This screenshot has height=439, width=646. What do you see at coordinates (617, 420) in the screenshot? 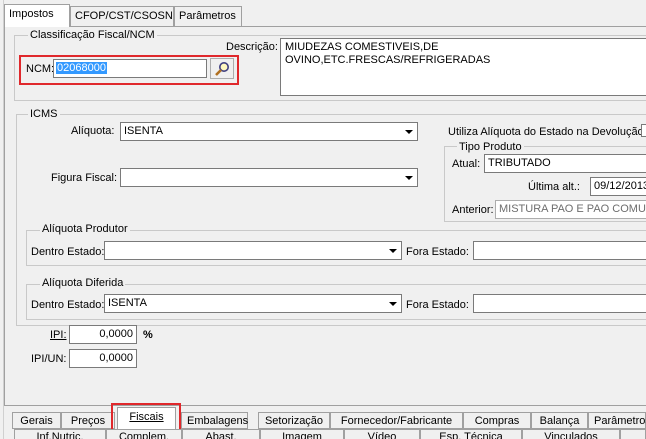
I see `tab-parametros-bottom: Parâmetros` at bounding box center [617, 420].